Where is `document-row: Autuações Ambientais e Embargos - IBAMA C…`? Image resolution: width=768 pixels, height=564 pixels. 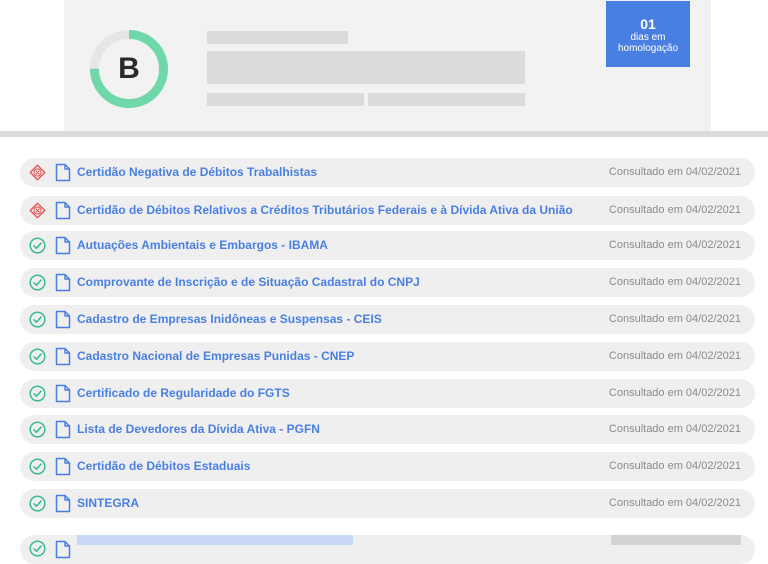 document-row: Autuações Ambientais e Embargos - IBAMA C… is located at coordinates (387, 245).